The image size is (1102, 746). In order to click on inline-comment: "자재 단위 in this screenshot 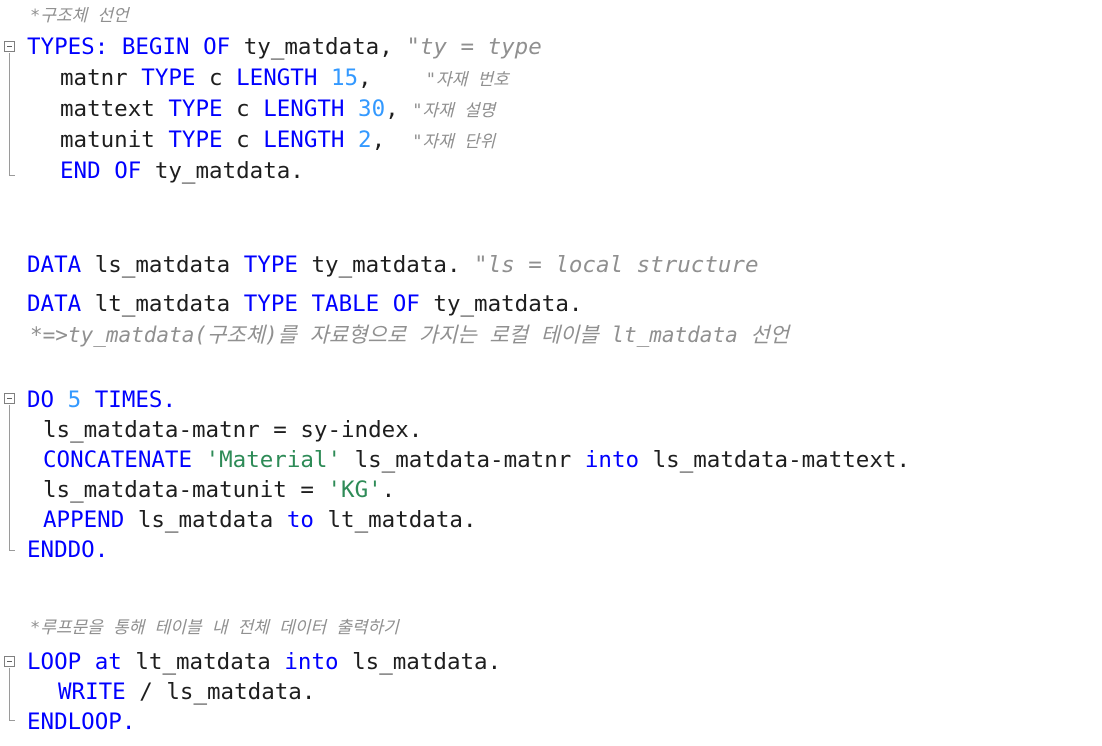, I will do `click(454, 142)`.